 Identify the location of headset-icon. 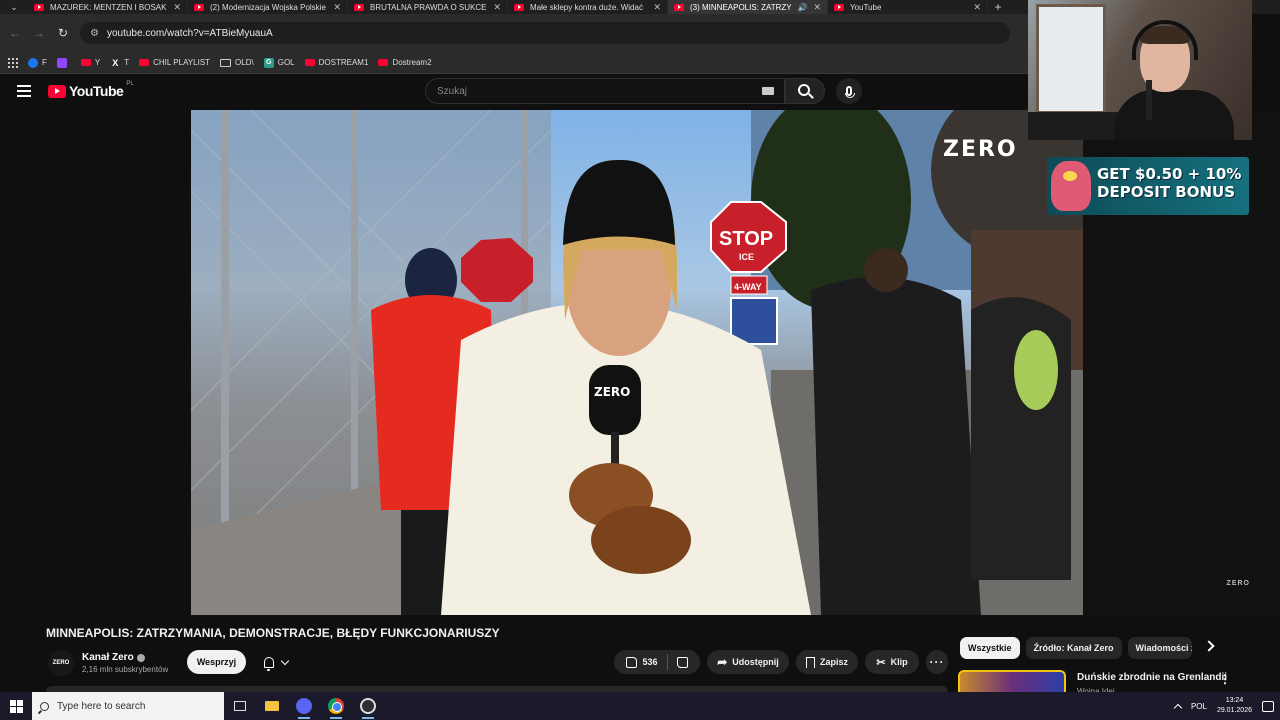
(1165, 40).